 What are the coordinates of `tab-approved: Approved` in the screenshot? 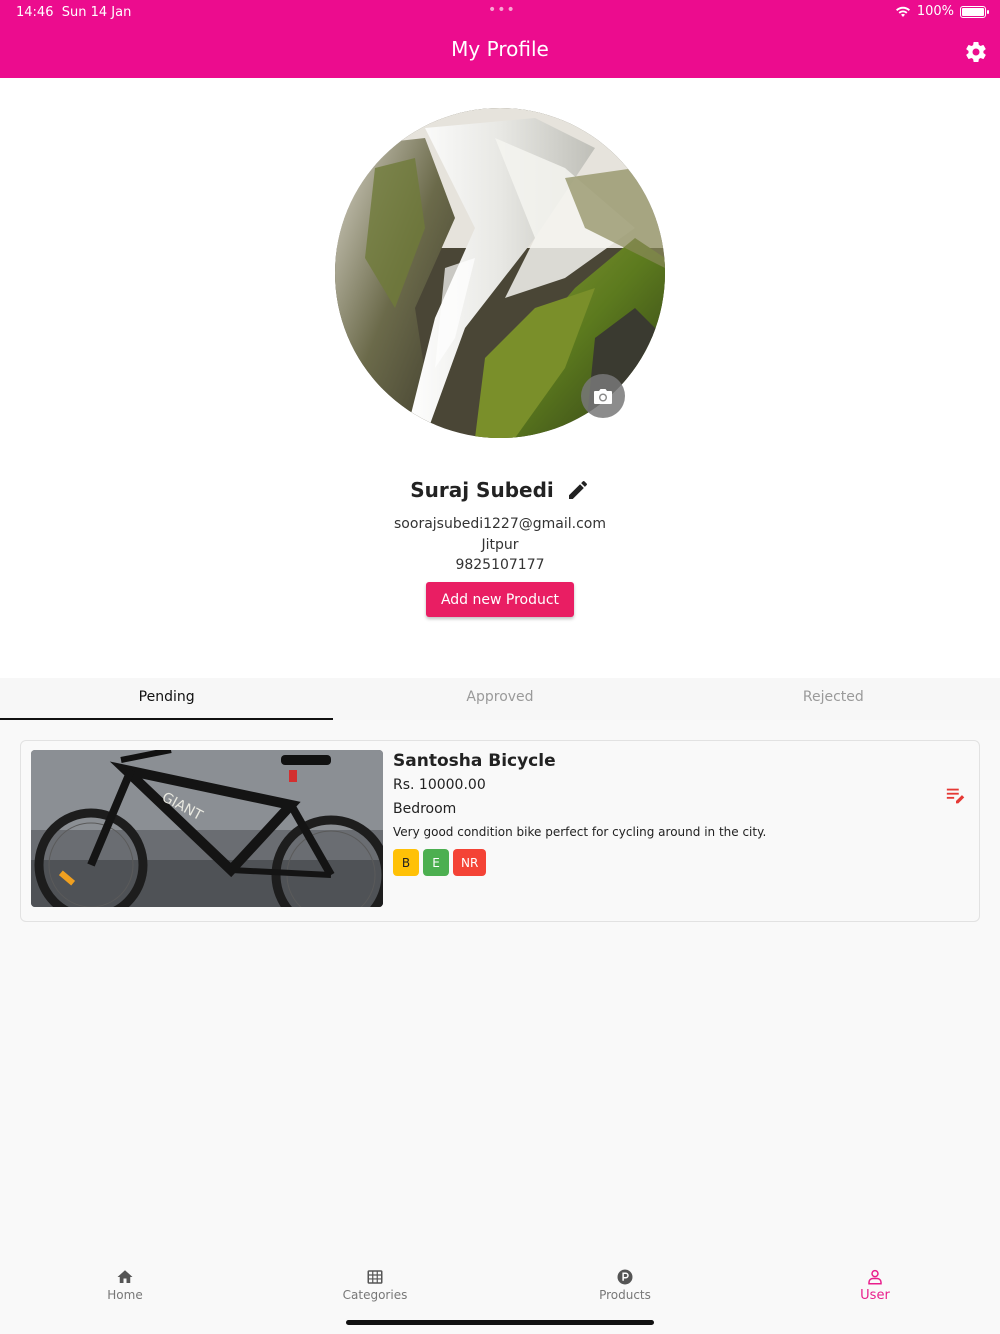 It's located at (499, 699).